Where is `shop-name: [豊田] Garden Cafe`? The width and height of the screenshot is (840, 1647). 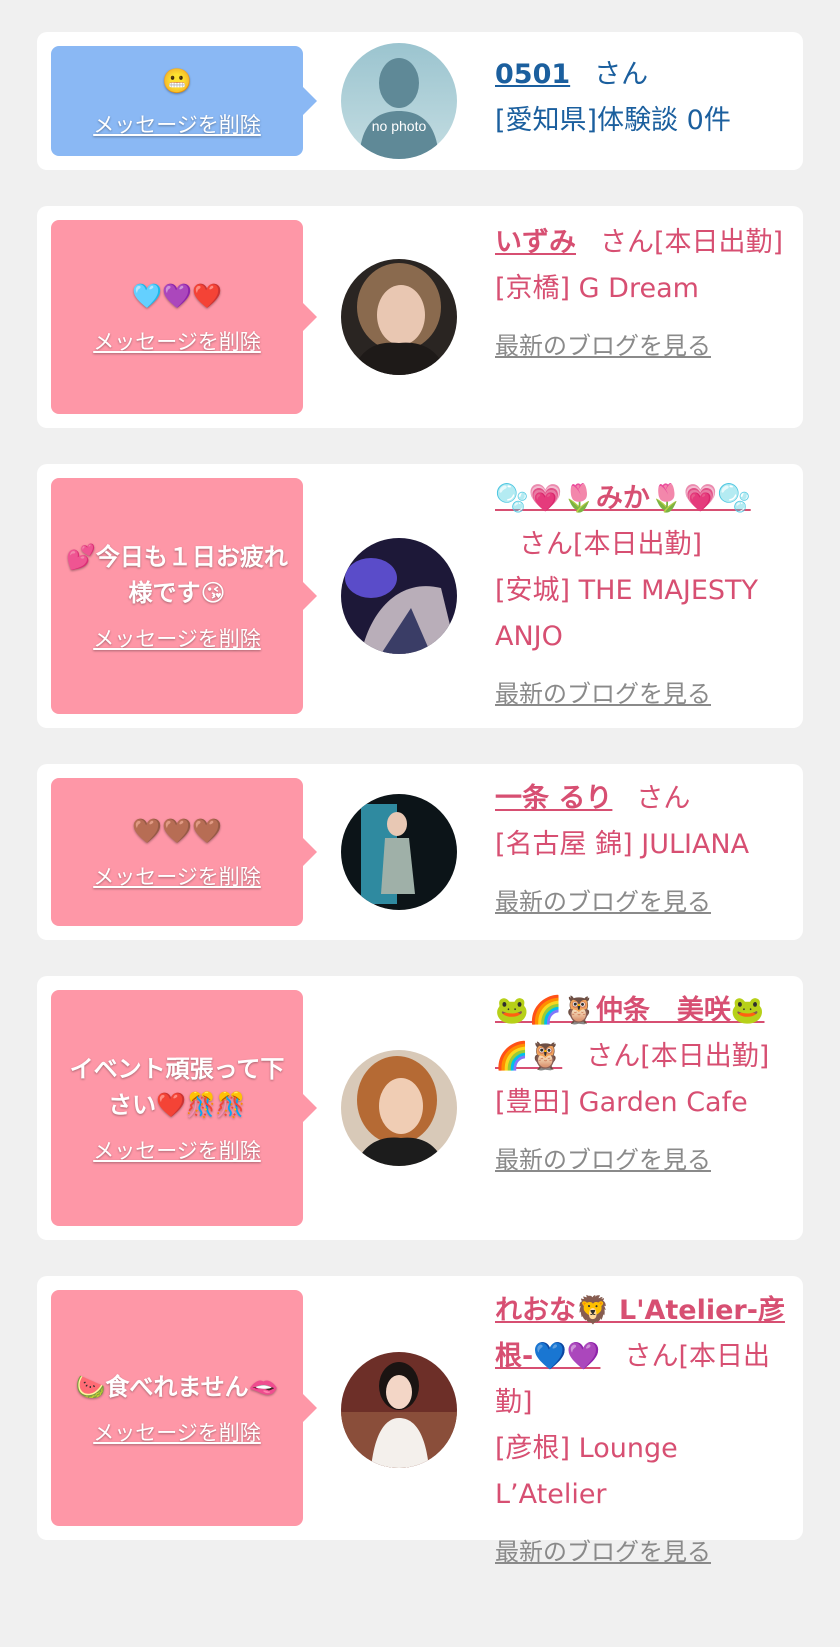
shop-name: [豊田] Garden Cafe is located at coordinates (621, 1102).